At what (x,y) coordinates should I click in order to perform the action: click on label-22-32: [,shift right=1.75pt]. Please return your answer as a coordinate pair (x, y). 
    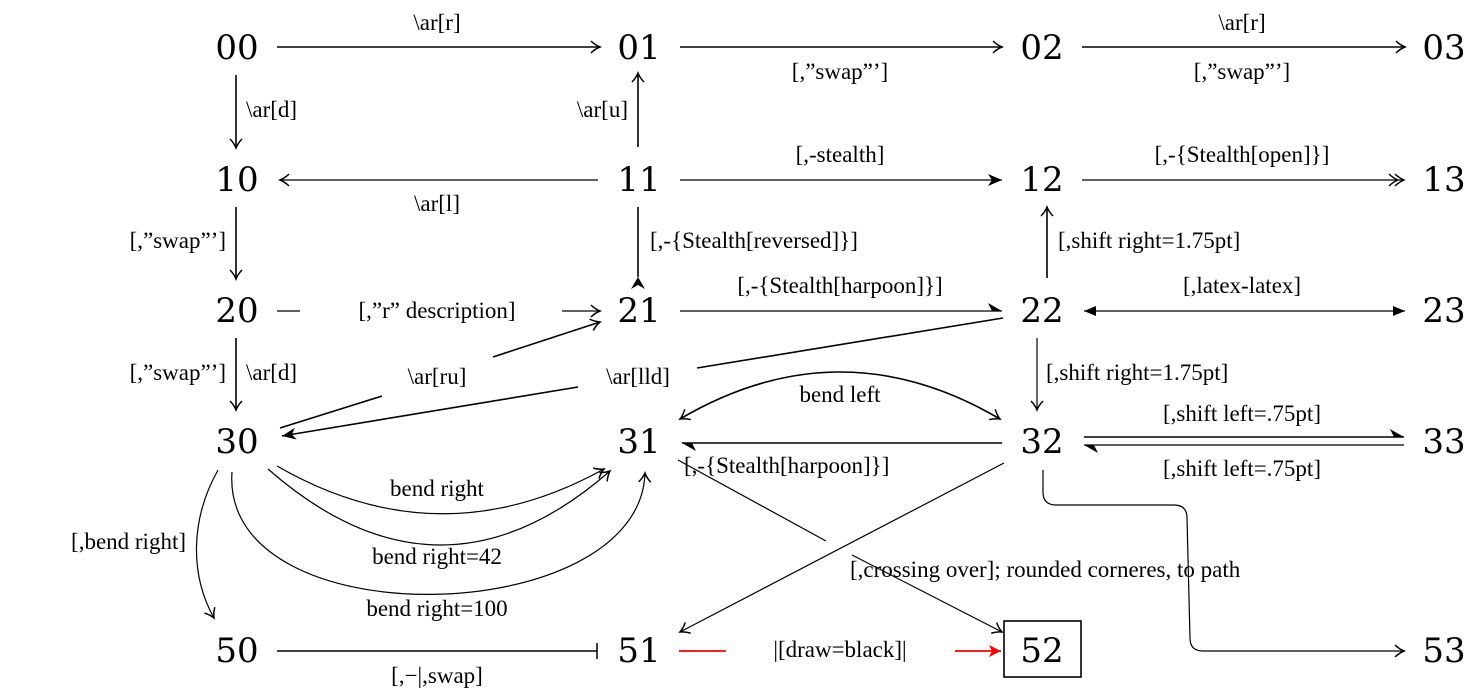
    Looking at the image, I should click on (1137, 372).